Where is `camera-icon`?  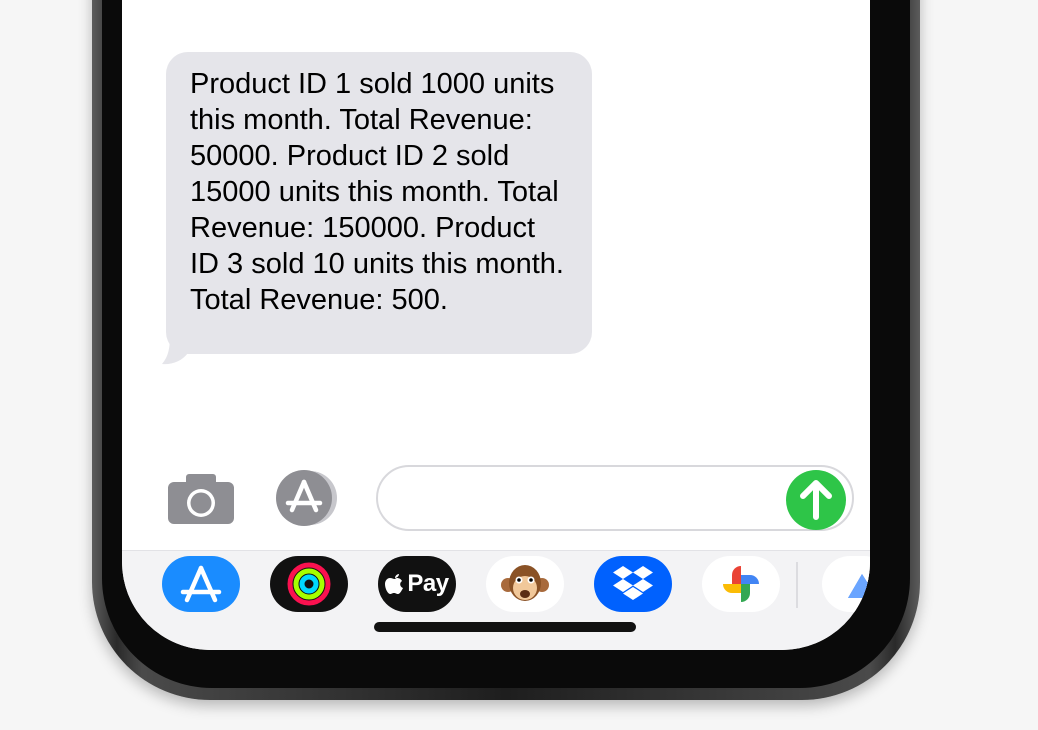 camera-icon is located at coordinates (201, 499).